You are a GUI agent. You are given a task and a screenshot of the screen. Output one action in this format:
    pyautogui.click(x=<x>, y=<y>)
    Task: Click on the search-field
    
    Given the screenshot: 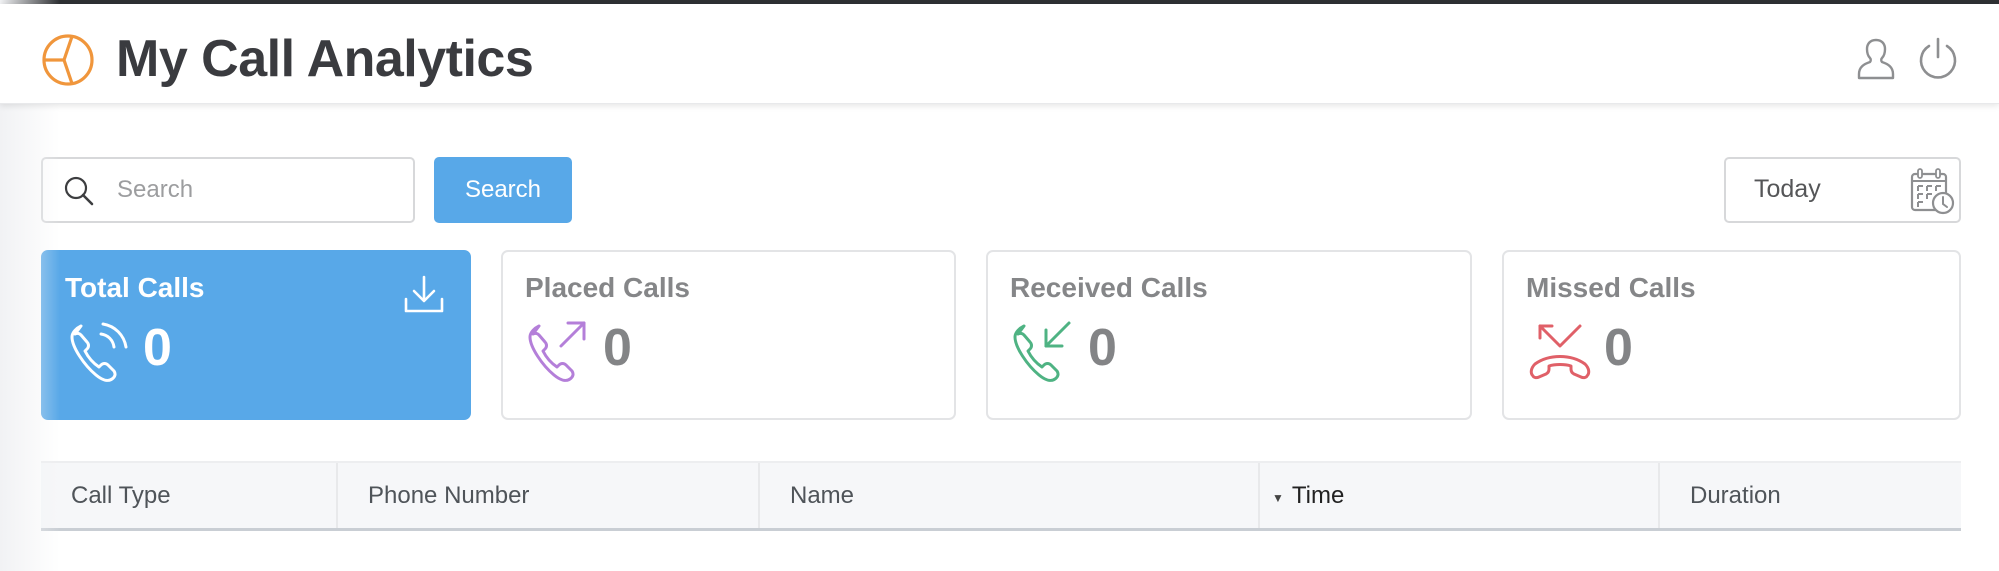 What is the action you would take?
    pyautogui.click(x=228, y=190)
    